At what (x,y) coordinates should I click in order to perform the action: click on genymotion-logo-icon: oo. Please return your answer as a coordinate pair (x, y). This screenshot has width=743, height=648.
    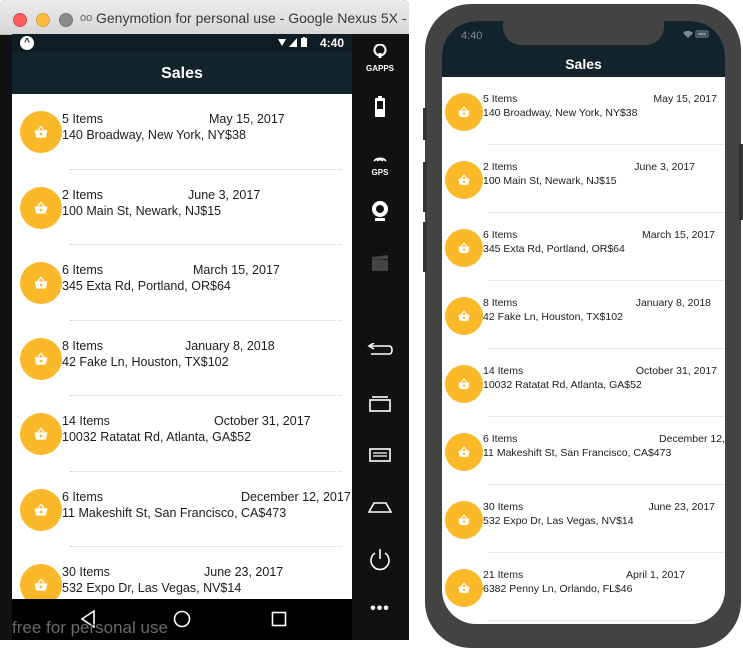
    Looking at the image, I should click on (86, 18).